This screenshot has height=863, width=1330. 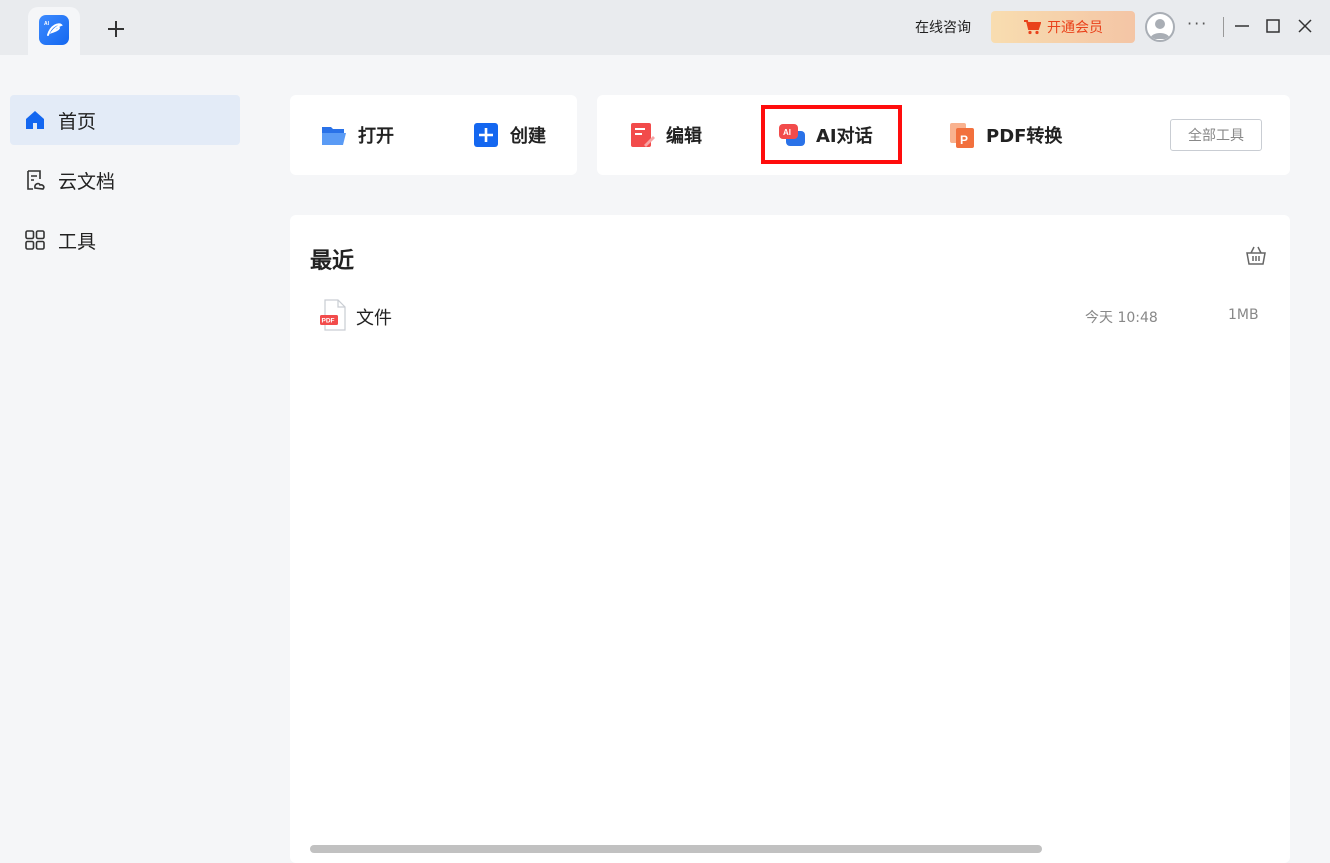 I want to click on maximize-icon, so click(x=1273, y=26).